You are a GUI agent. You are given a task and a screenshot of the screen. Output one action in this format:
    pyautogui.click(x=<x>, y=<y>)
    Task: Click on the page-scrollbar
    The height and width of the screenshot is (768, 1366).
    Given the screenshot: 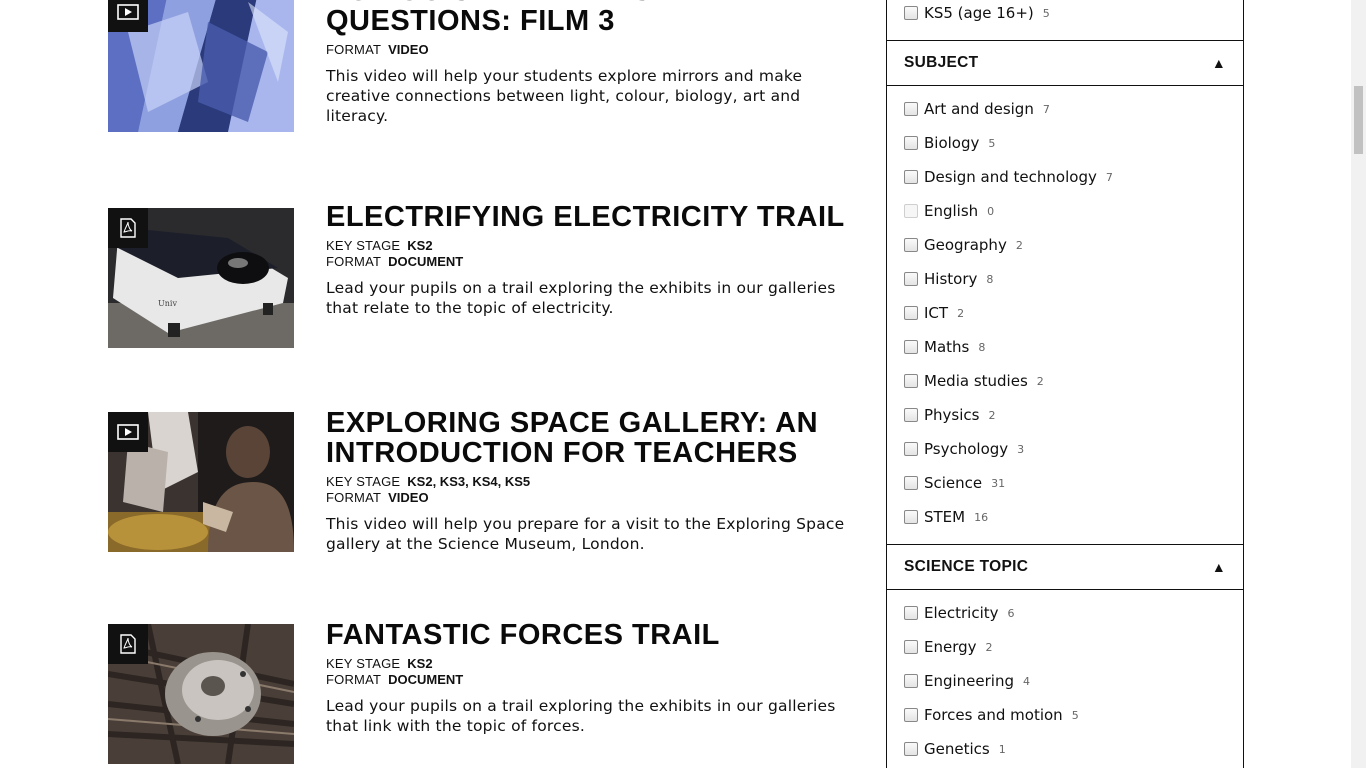 What is the action you would take?
    pyautogui.click(x=1358, y=384)
    